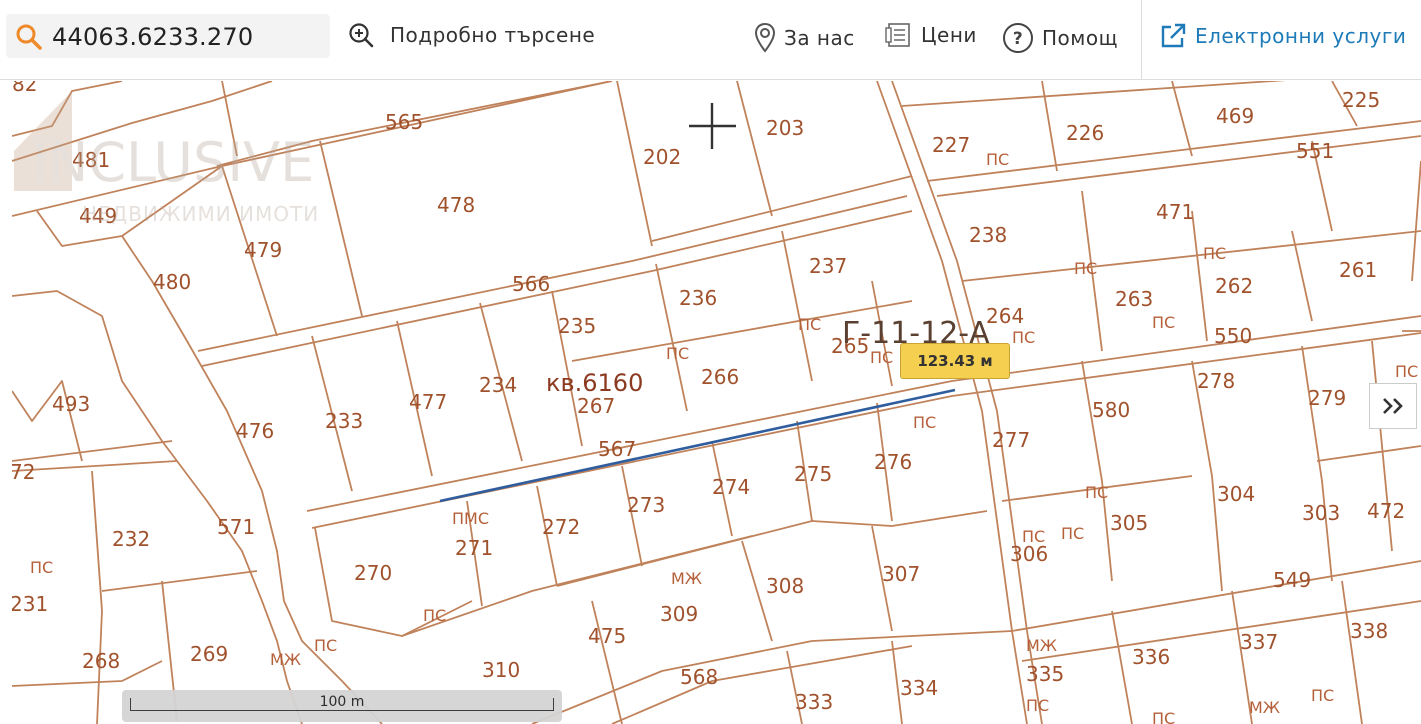 This screenshot has width=1421, height=724. What do you see at coordinates (1321, 513) in the screenshot?
I see `parcel-label: 303` at bounding box center [1321, 513].